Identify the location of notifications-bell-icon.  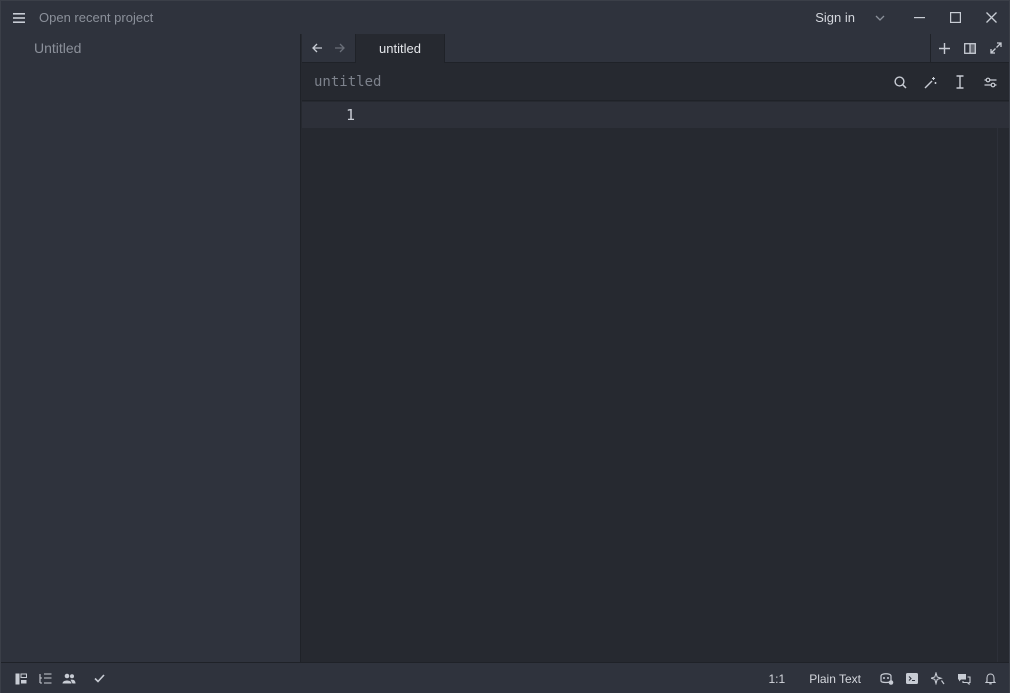
(990, 678).